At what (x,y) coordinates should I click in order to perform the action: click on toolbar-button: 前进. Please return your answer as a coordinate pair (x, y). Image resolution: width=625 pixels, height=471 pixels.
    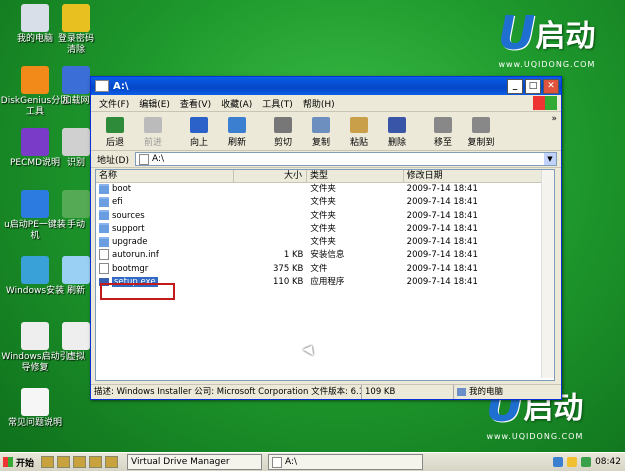
    Looking at the image, I should click on (153, 133).